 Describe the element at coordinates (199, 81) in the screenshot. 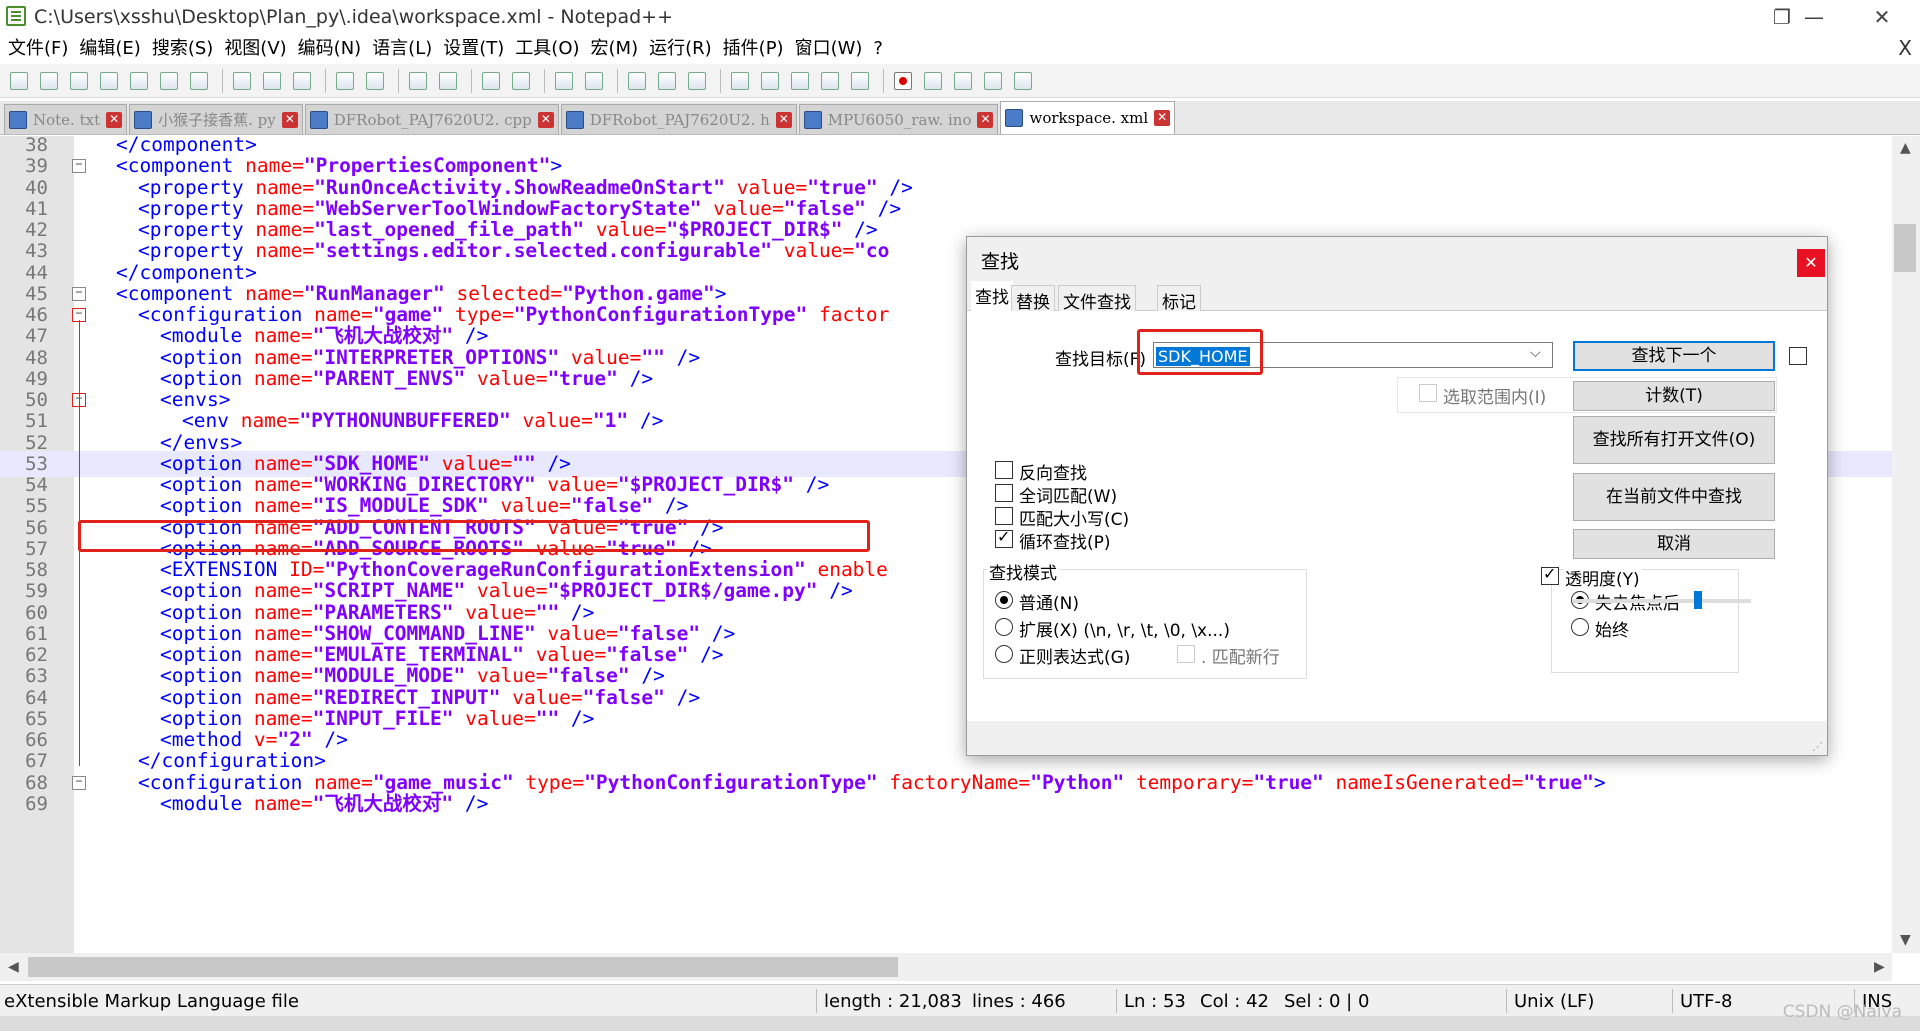

I see `print-icon` at that location.